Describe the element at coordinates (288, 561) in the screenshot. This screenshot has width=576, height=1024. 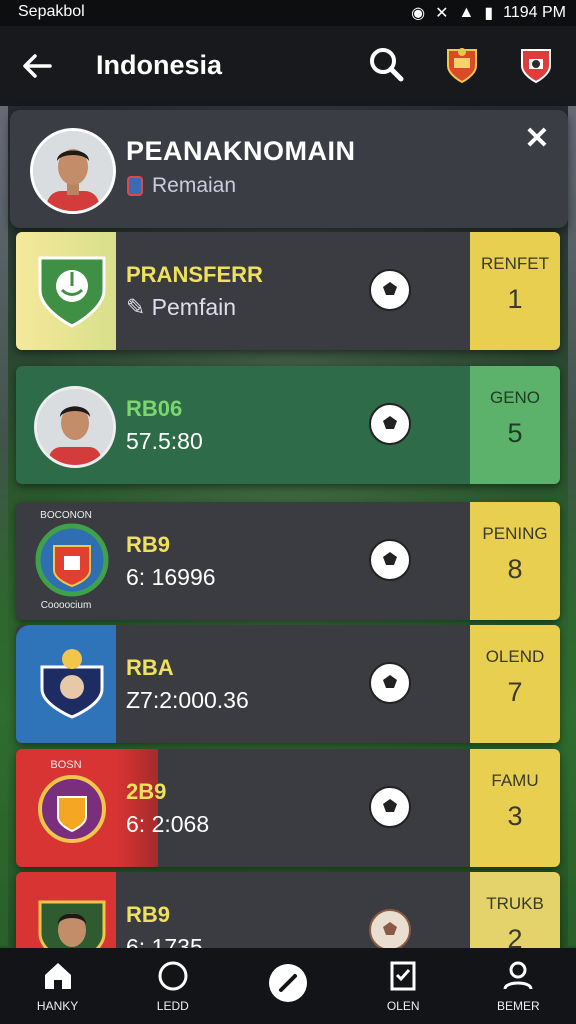
I see `list-item: BOCONON Coooocium RB9 6: 16996 PENING 8` at that location.